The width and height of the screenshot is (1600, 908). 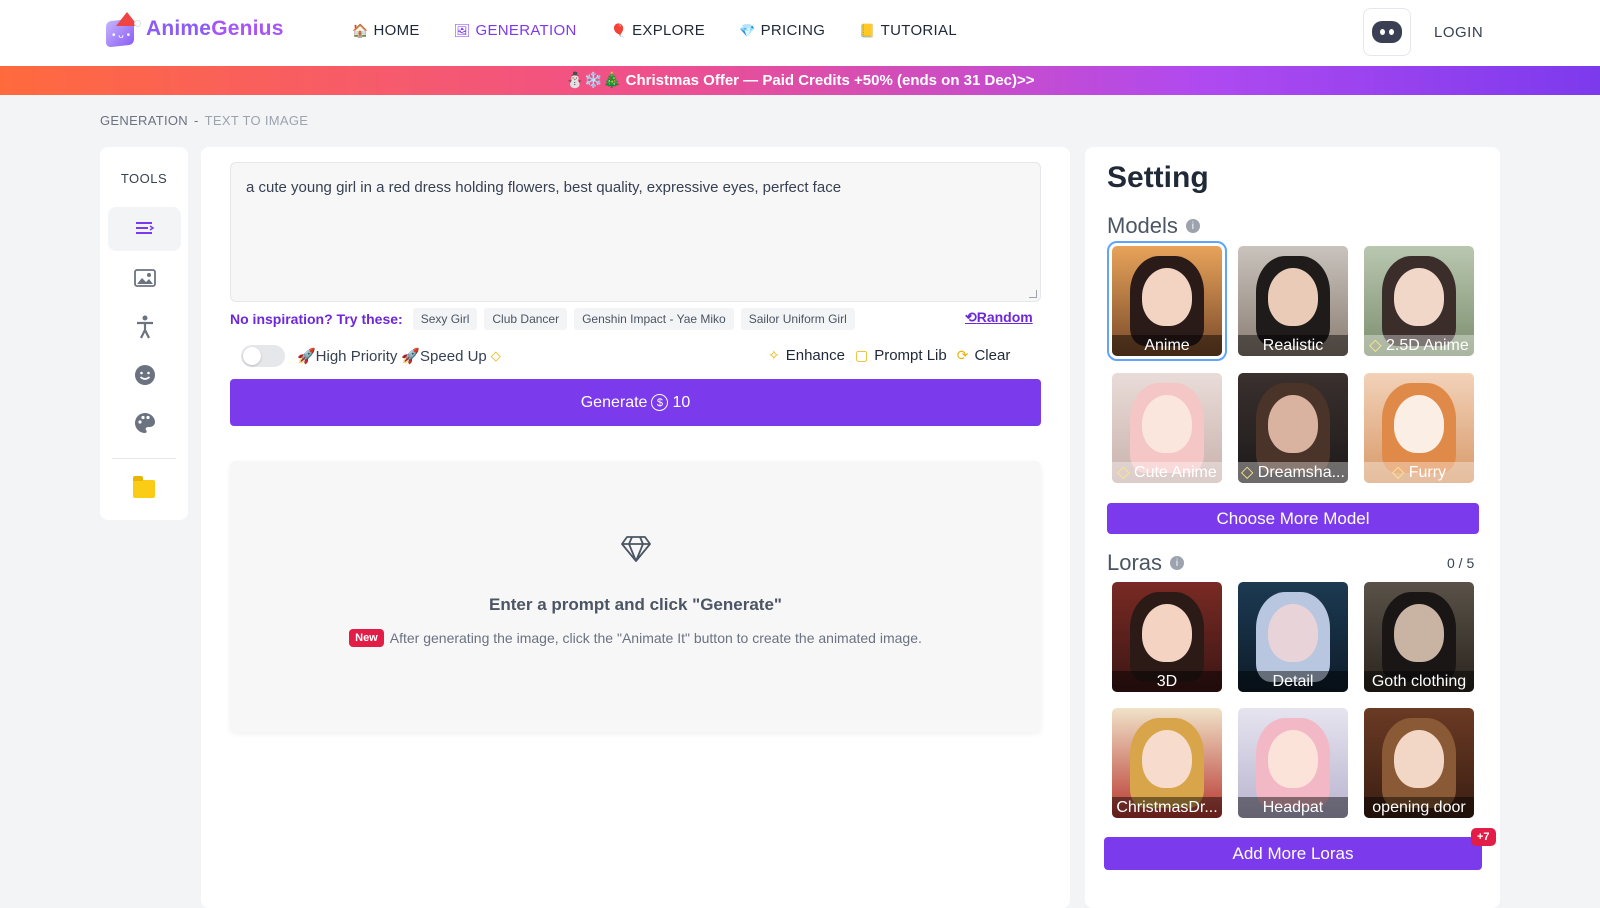 What do you see at coordinates (1461, 563) in the screenshot?
I see `loras-count: 0 / 5` at bounding box center [1461, 563].